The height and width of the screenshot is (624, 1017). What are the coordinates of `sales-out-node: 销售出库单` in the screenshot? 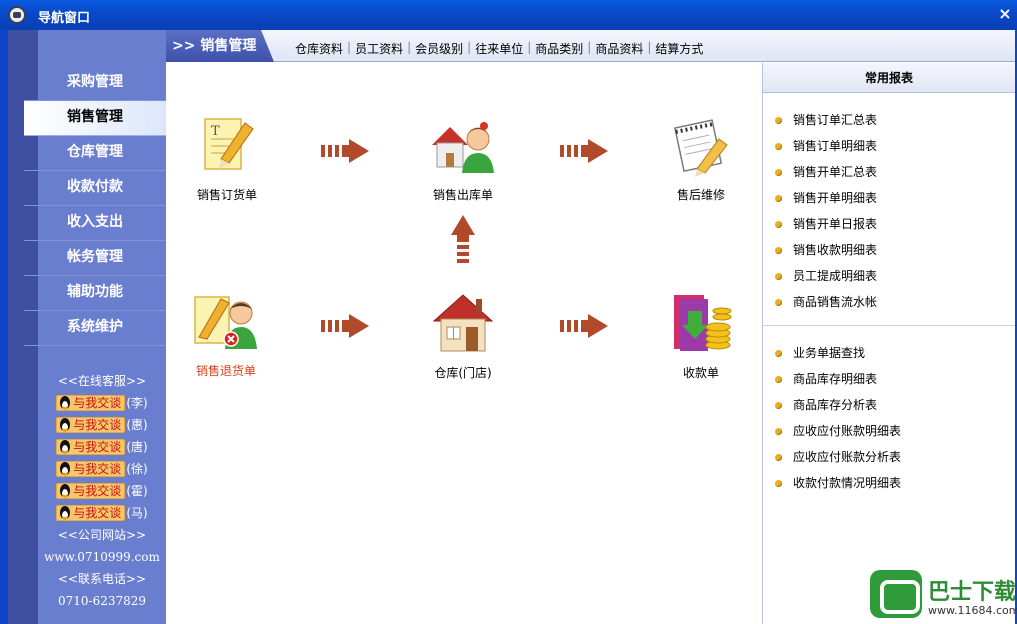 It's located at (463, 159).